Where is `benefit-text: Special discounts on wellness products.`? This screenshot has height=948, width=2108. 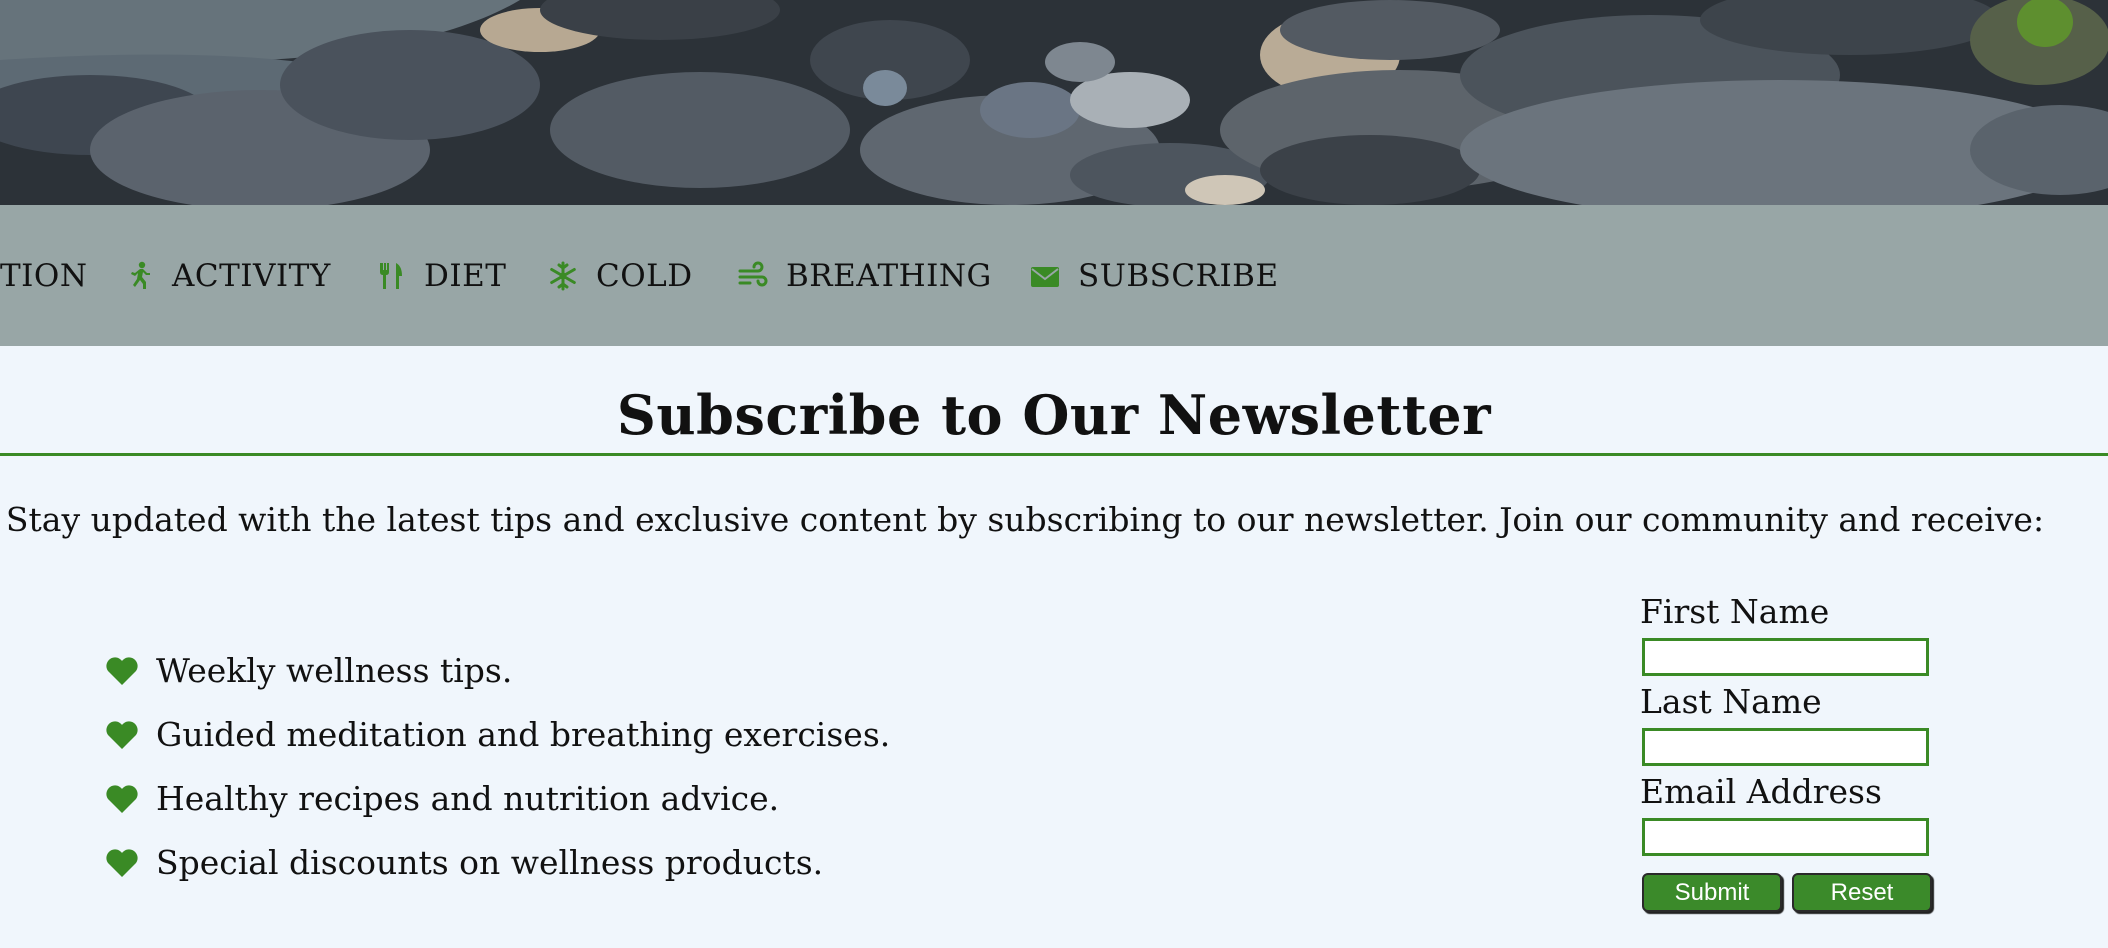 benefit-text: Special discounts on wellness products. is located at coordinates (490, 862).